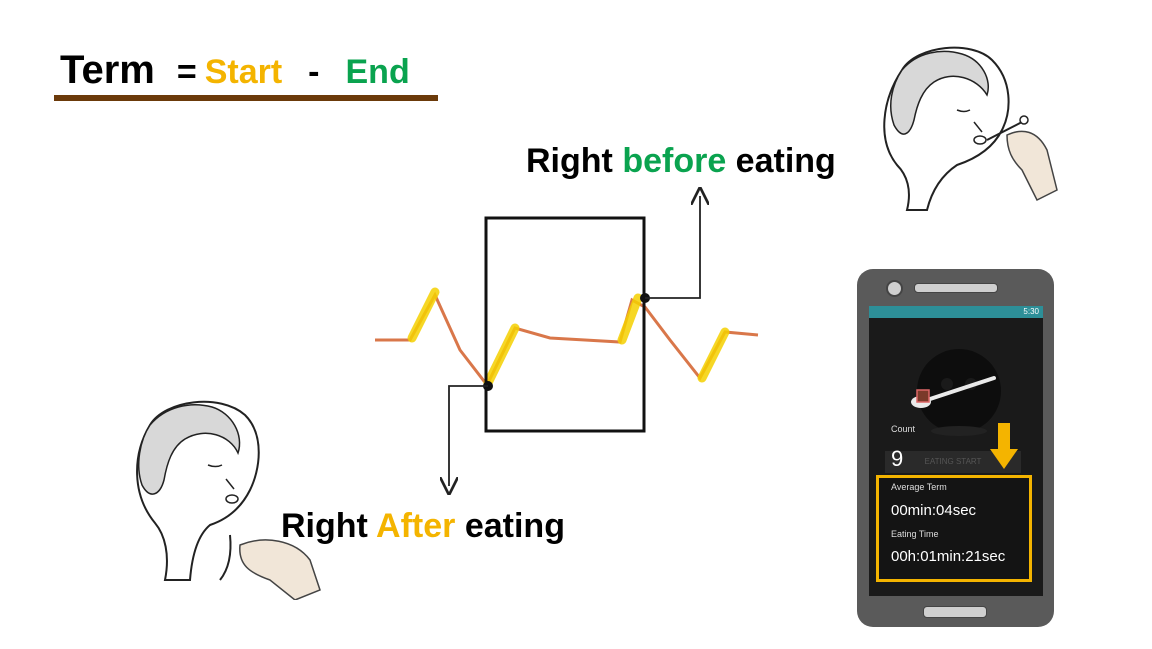 The height and width of the screenshot is (649, 1152). I want to click on count-label: Count, so click(903, 429).